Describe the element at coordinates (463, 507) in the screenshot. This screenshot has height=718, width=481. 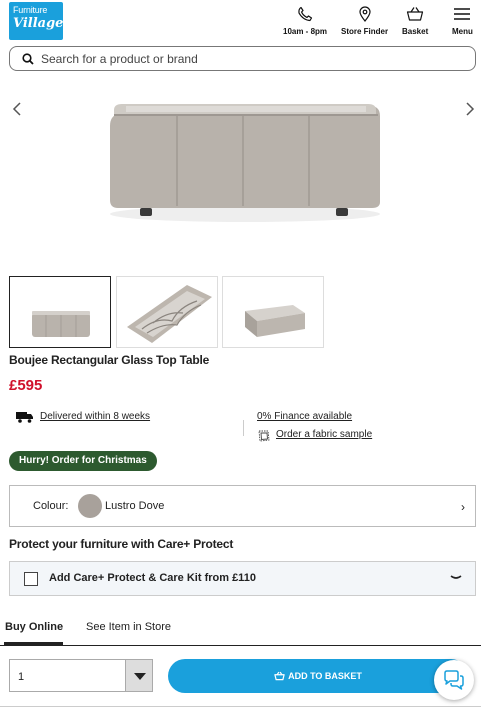
I see `chevron-right-icon: ›` at that location.